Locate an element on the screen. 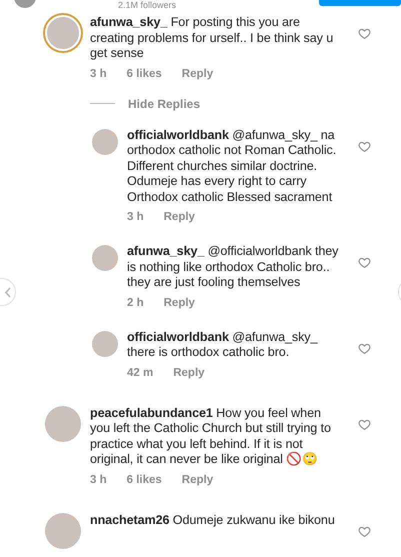  chevron-left-icon is located at coordinates (8, 292).